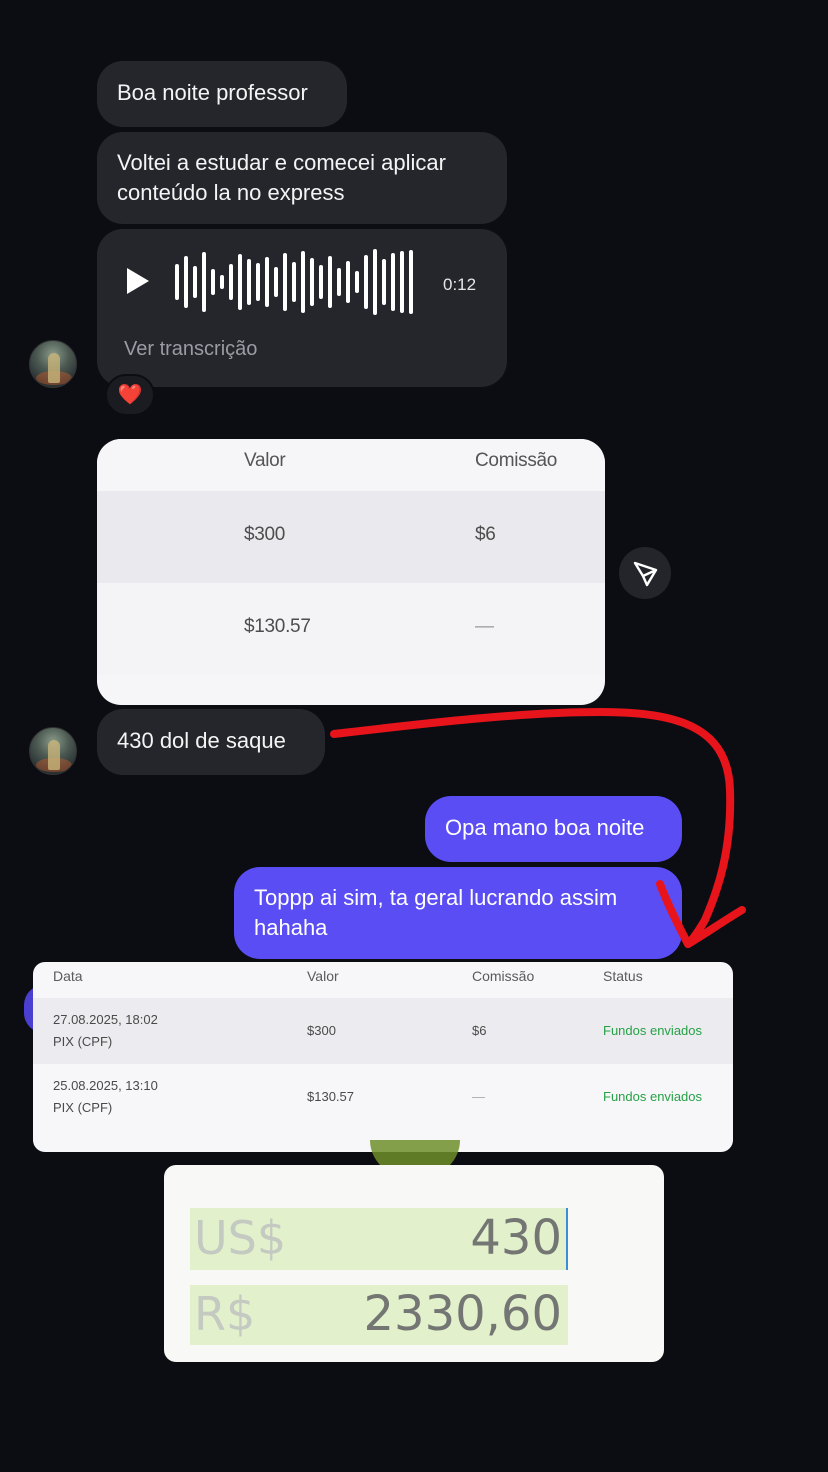 Image resolution: width=828 pixels, height=1472 pixels. What do you see at coordinates (436, 897) in the screenshot?
I see `message-text-line: Toppp ai sim, ta geral lucrando assim` at bounding box center [436, 897].